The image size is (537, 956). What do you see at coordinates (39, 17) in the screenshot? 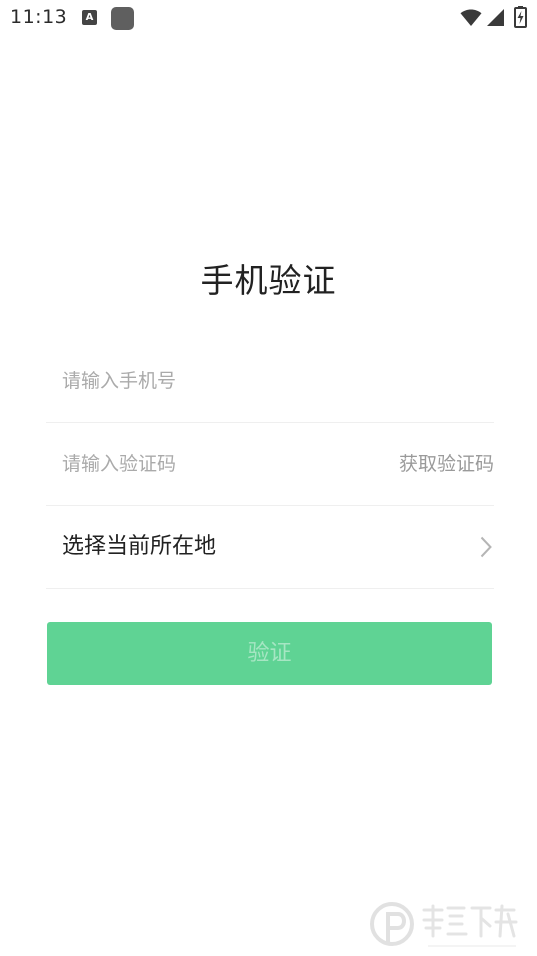
I see `status-time: 11:13` at bounding box center [39, 17].